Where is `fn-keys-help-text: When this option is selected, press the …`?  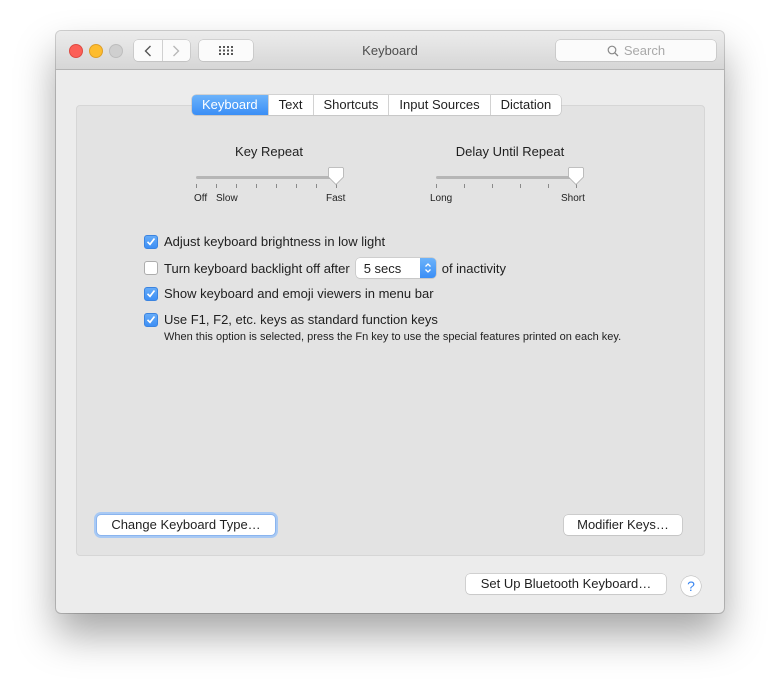
fn-keys-help-text: When this option is selected, press the … is located at coordinates (393, 337).